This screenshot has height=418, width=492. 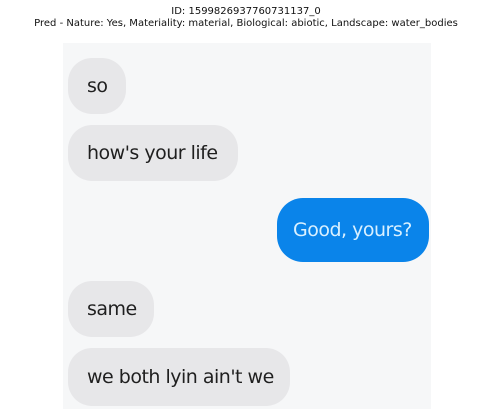 I want to click on message-bubble-outgoing: Good, yours?, so click(x=353, y=230).